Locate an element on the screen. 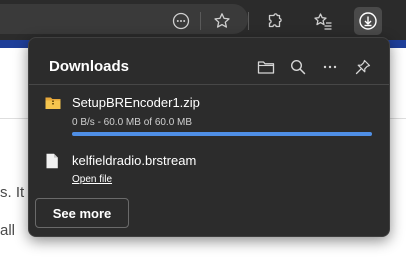  more-icon is located at coordinates (330, 67).